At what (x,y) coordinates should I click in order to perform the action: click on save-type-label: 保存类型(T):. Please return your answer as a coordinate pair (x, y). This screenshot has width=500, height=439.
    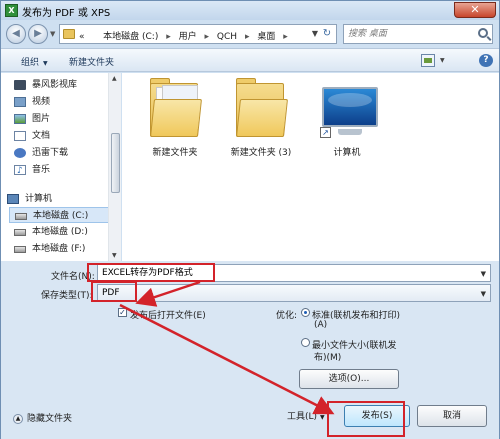
    Looking at the image, I should click on (67, 296).